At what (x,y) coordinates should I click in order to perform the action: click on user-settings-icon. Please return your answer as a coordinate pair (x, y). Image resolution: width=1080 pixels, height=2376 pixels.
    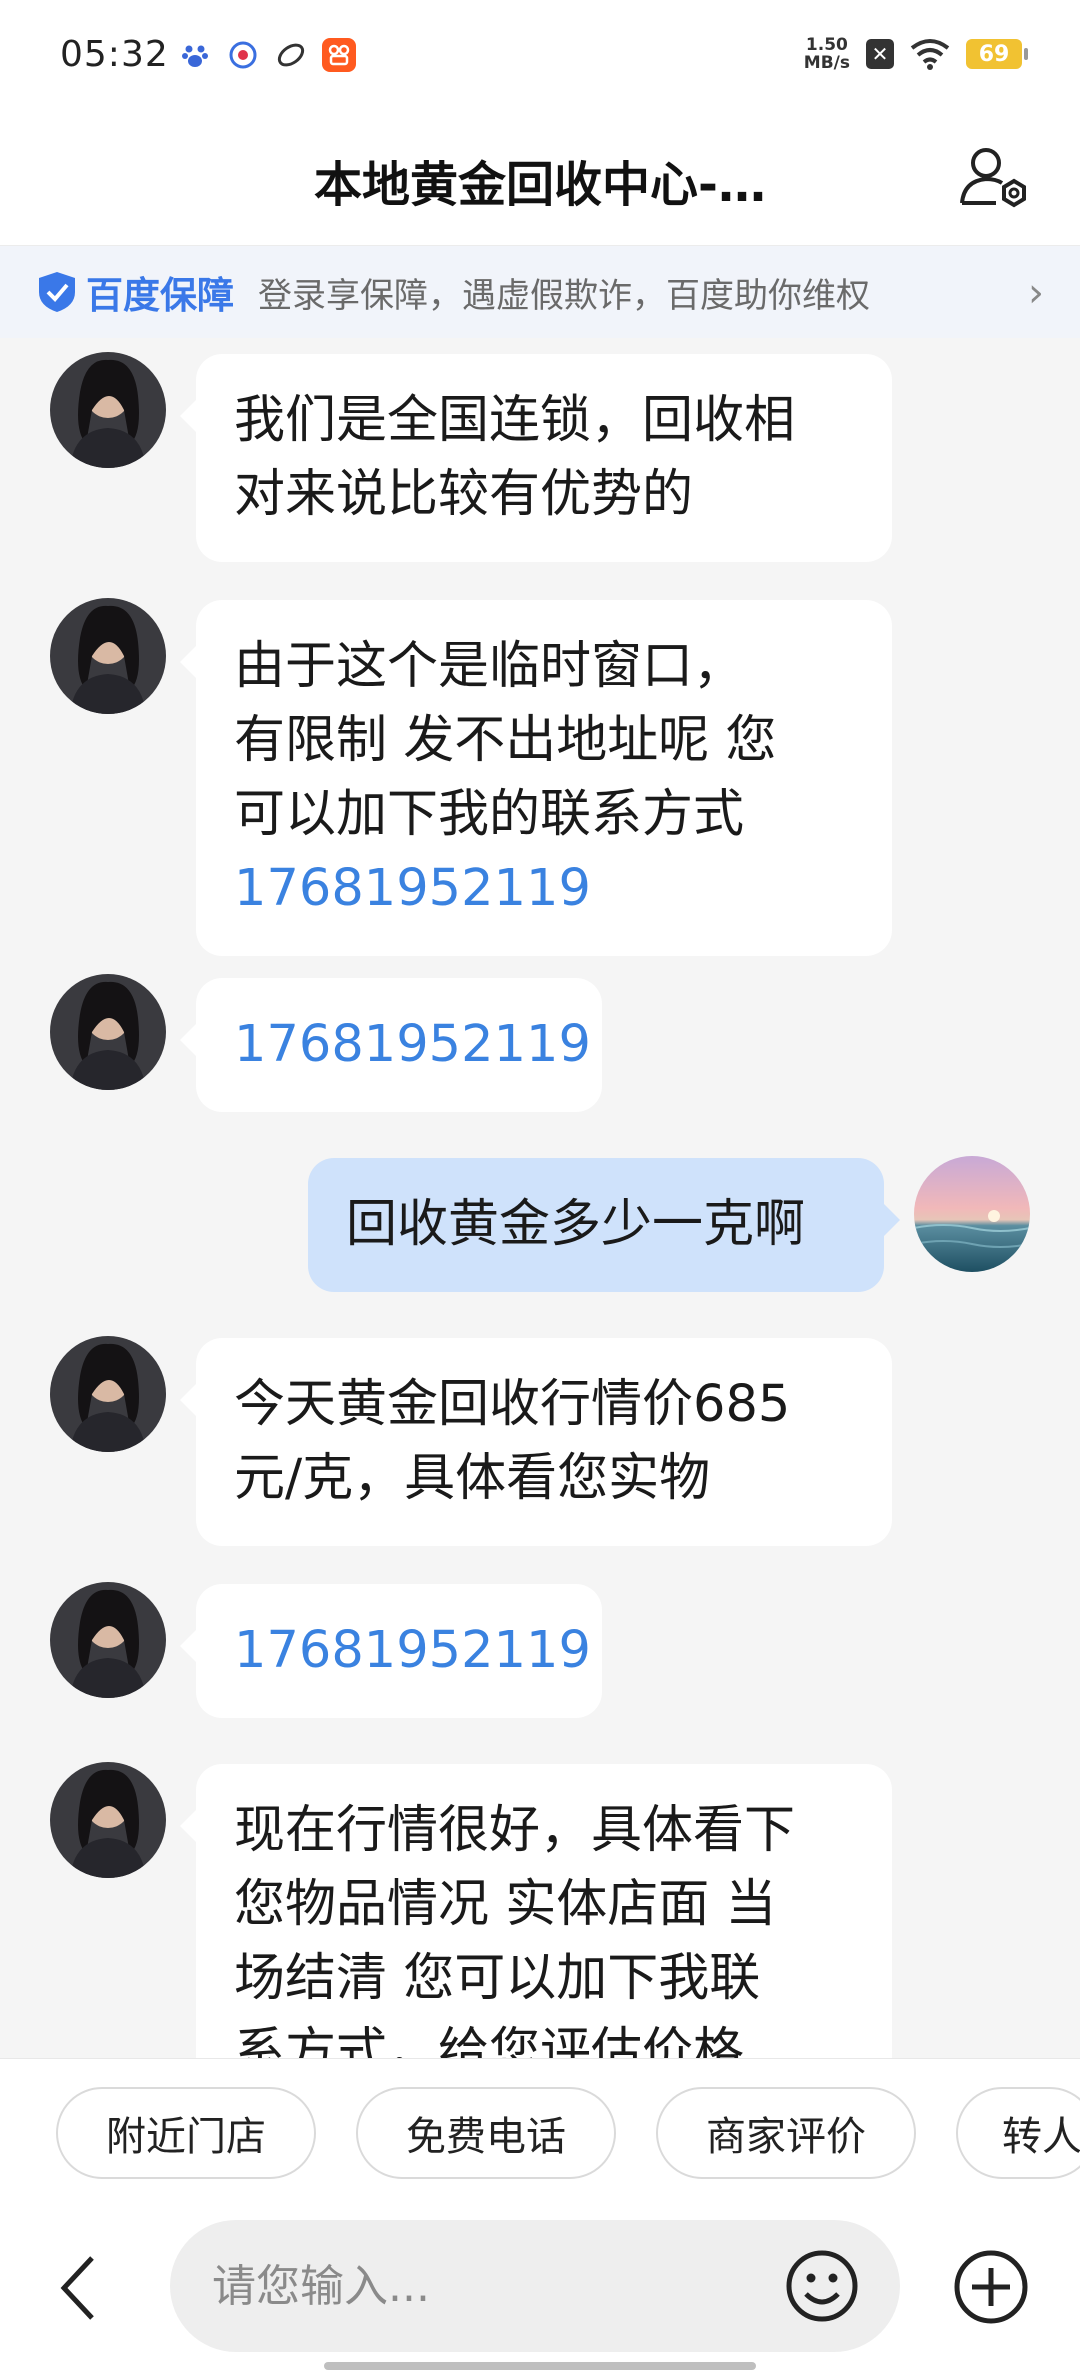
    Looking at the image, I should click on (993, 176).